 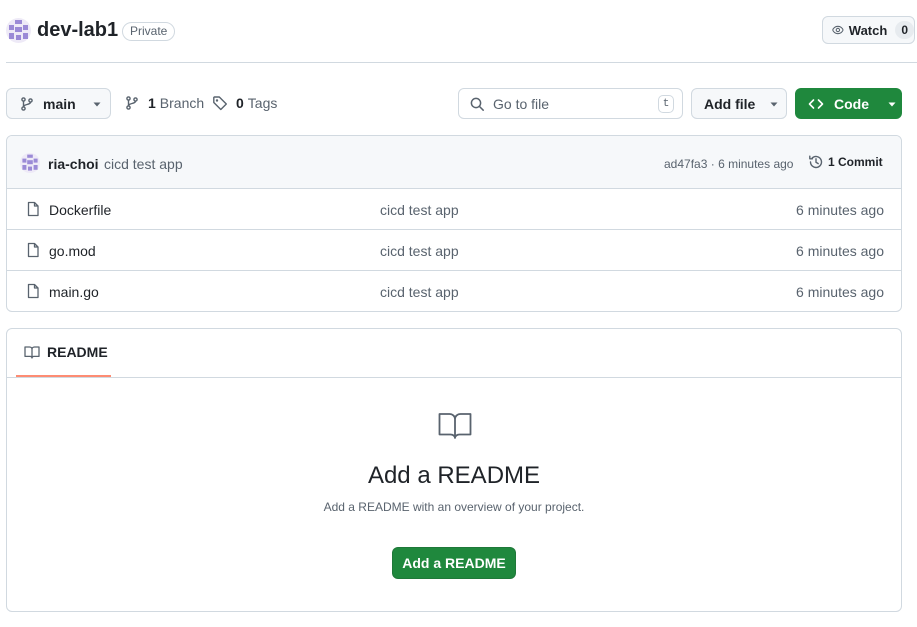 I want to click on file-name-link: Dockerfile, so click(x=80, y=210).